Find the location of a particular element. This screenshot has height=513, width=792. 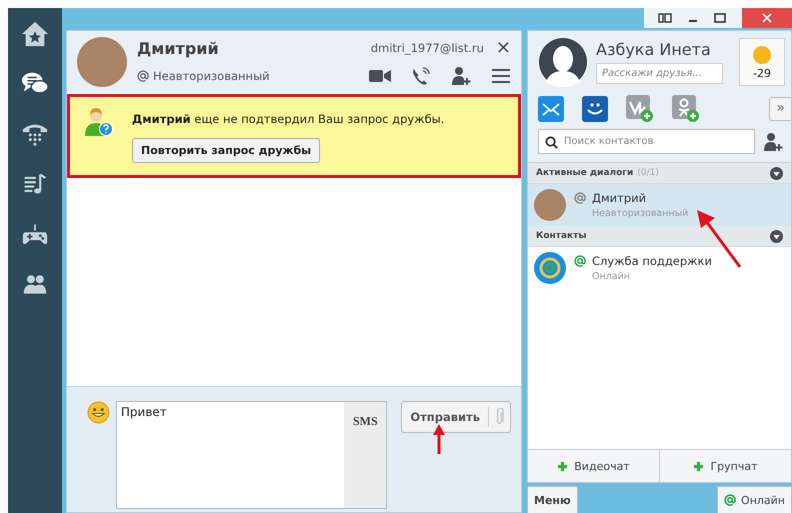

notice-message: Дмитрий еще не подтвердил Ваш запрос дружбы. is located at coordinates (288, 119).